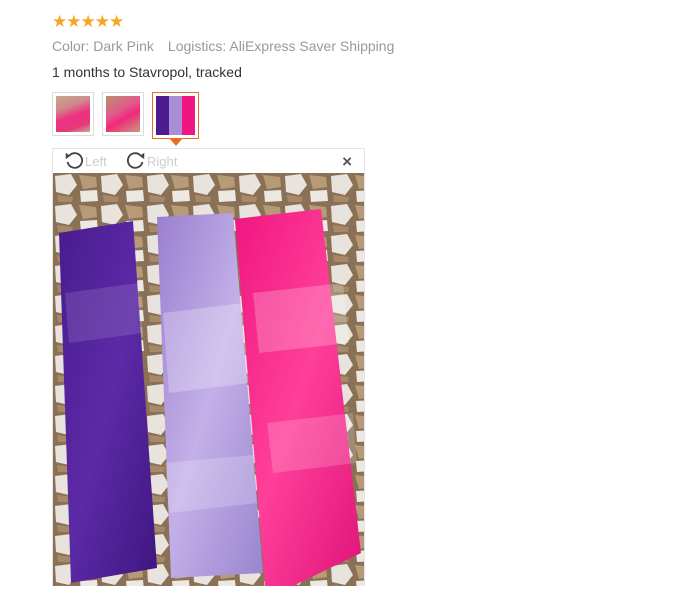  What do you see at coordinates (103, 46) in the screenshot?
I see `color-info: Color: Dark Pink` at bounding box center [103, 46].